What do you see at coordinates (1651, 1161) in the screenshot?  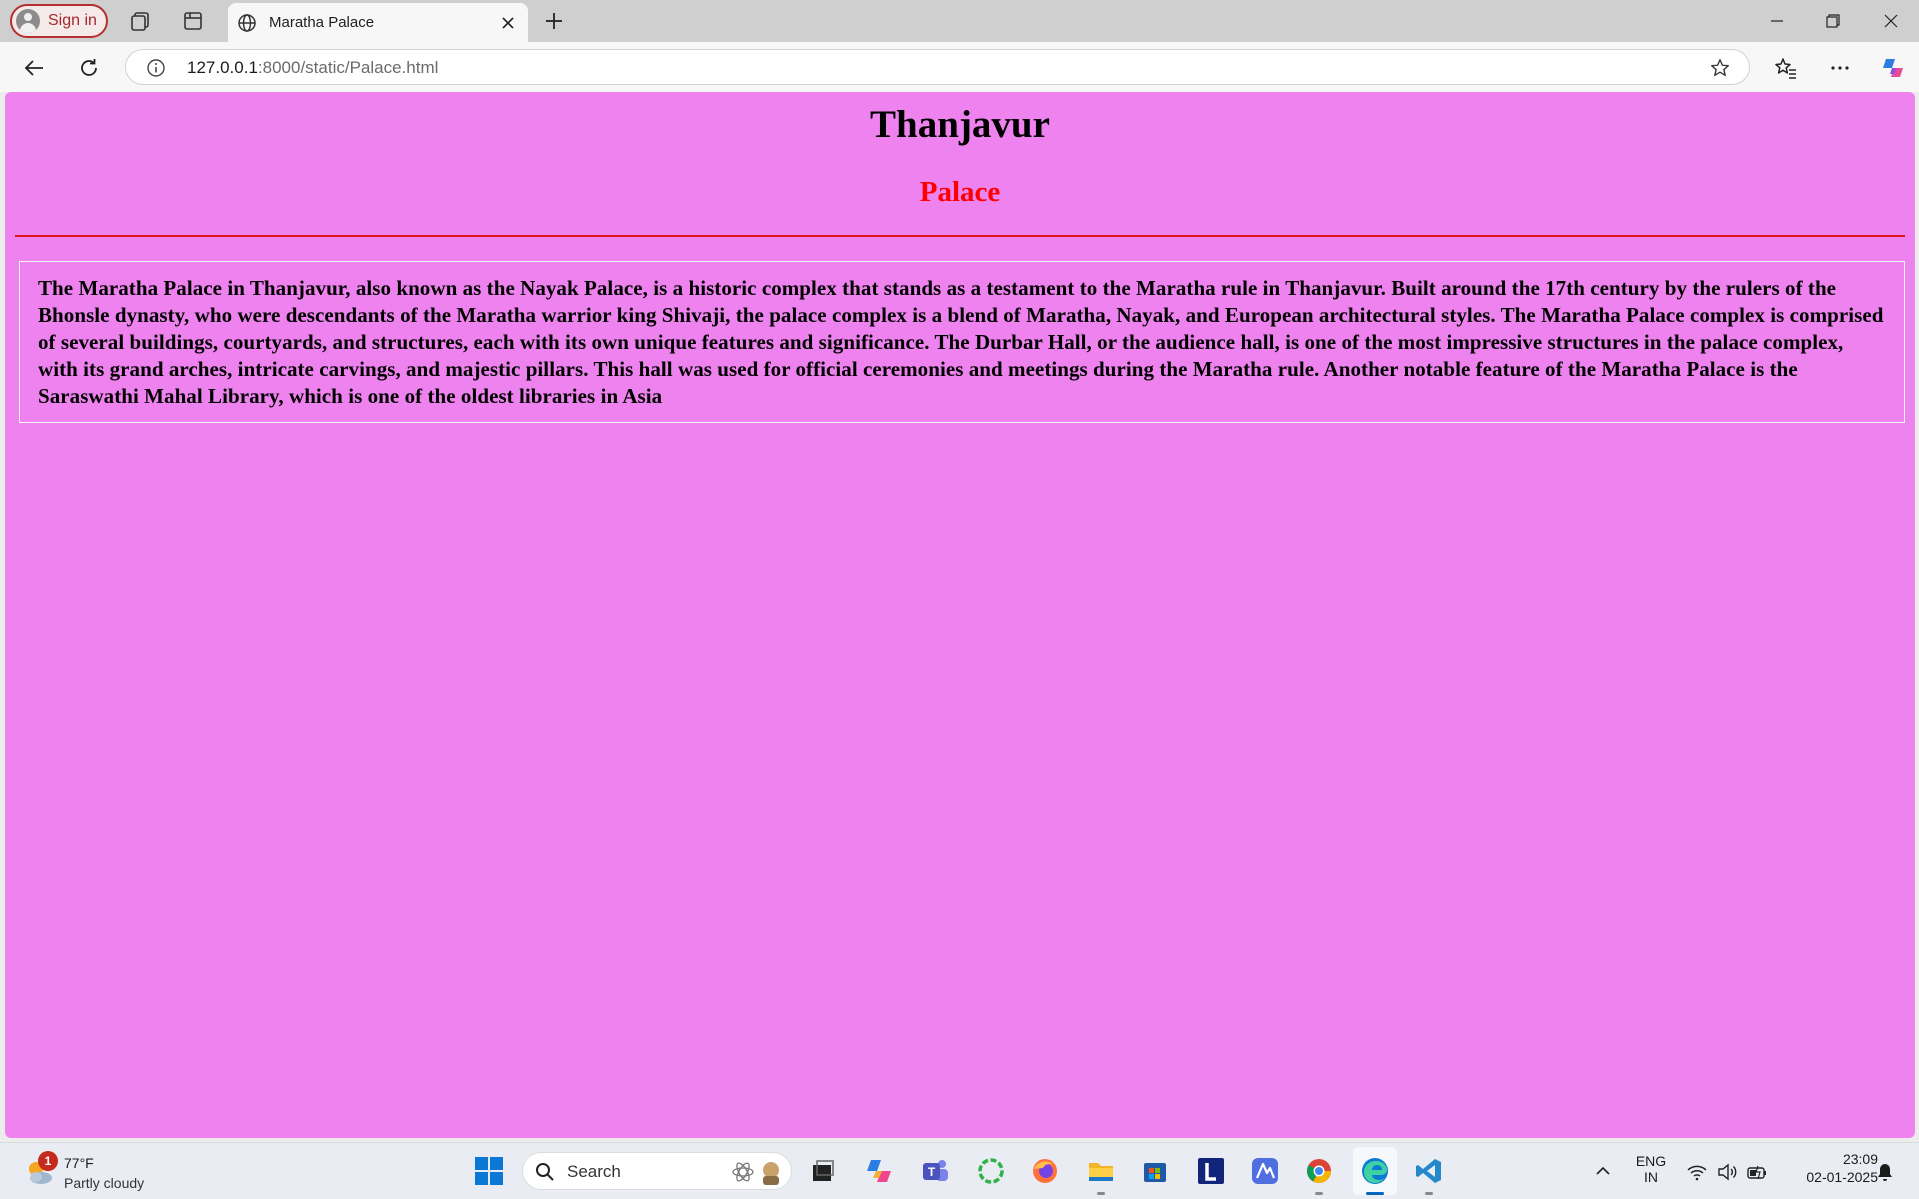 I see `language-code: ENG` at bounding box center [1651, 1161].